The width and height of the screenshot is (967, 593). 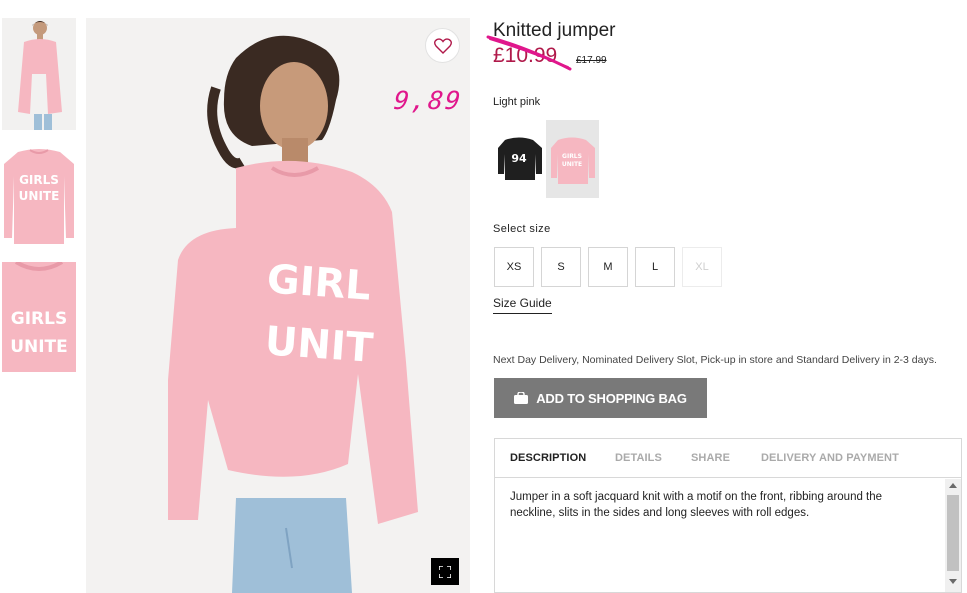 I want to click on product-title: Knitted jumper, so click(x=554, y=30).